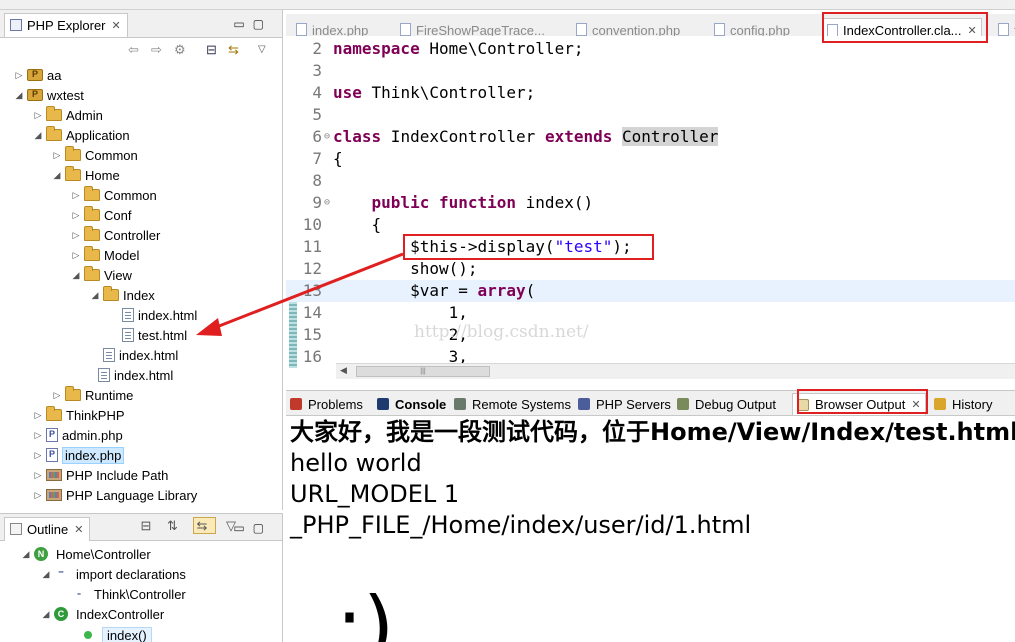 Image resolution: width=1015 pixels, height=642 pixels. I want to click on tree-item-file-index-html: index.html, so click(152, 315).